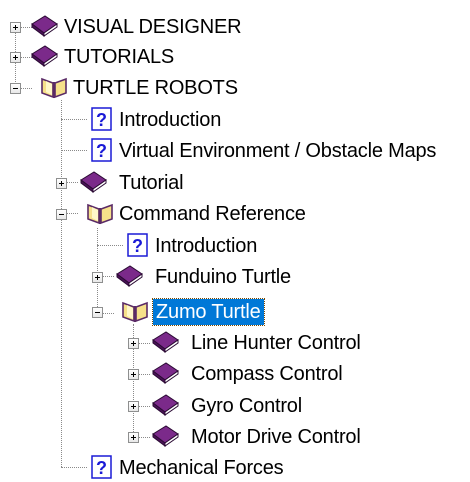  I want to click on tree-node-label: Gyro Control, so click(246, 406).